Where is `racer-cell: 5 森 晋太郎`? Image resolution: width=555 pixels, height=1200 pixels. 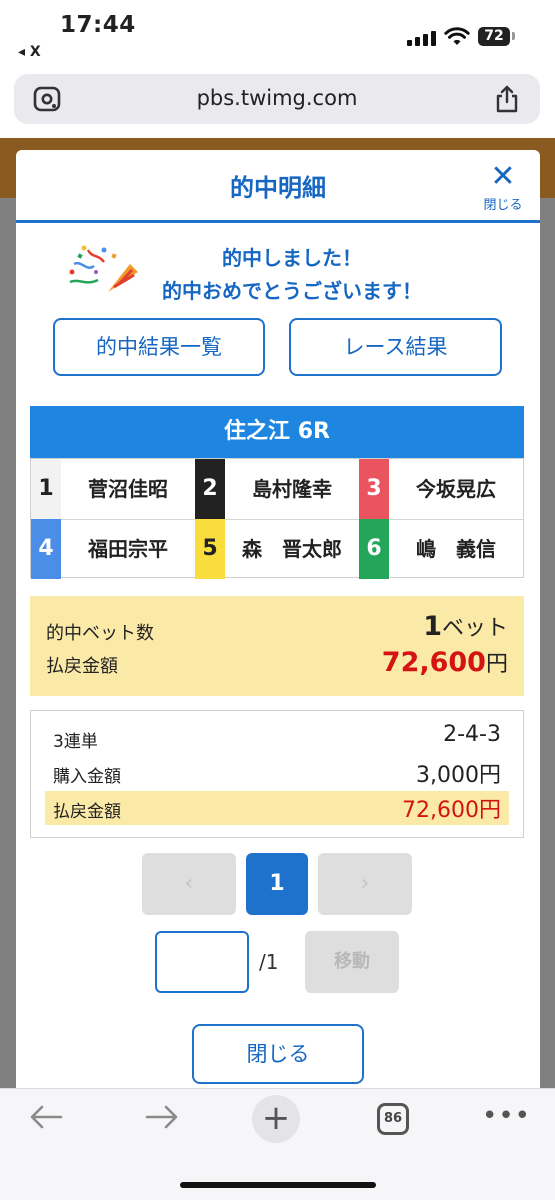
racer-cell: 5 森 晋太郎 is located at coordinates (277, 549).